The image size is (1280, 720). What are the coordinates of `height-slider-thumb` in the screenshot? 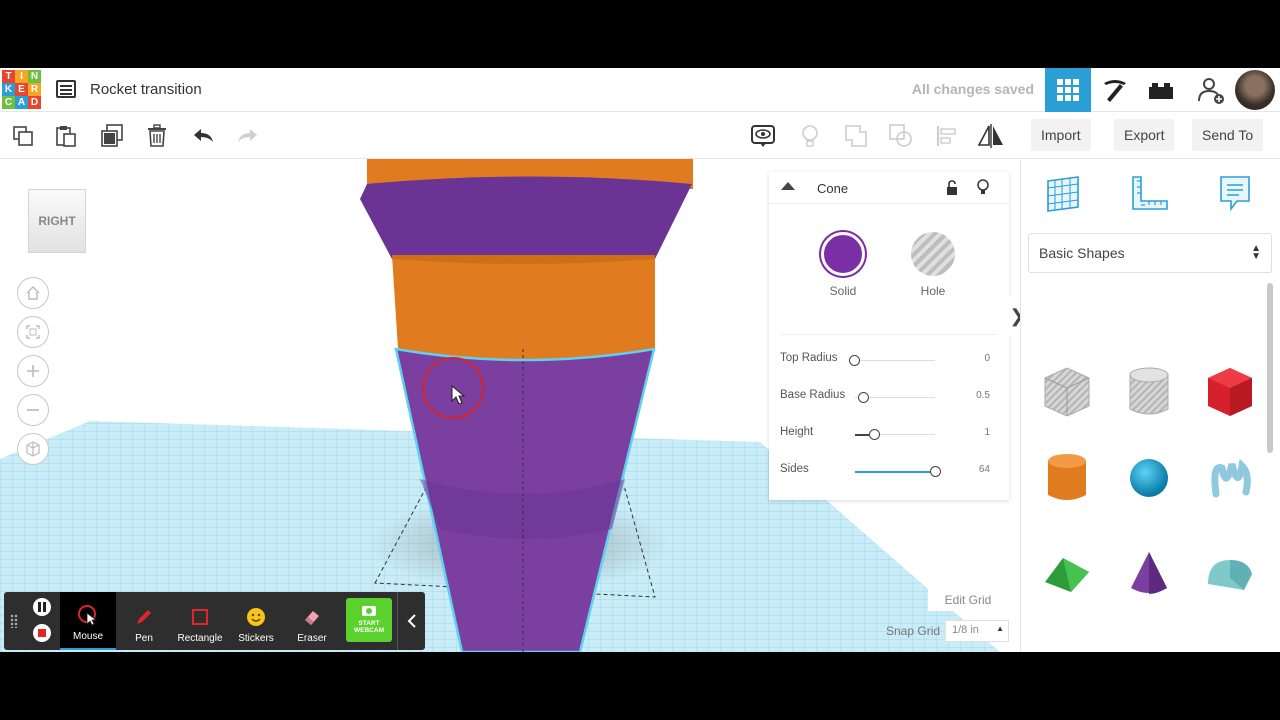 It's located at (874, 434).